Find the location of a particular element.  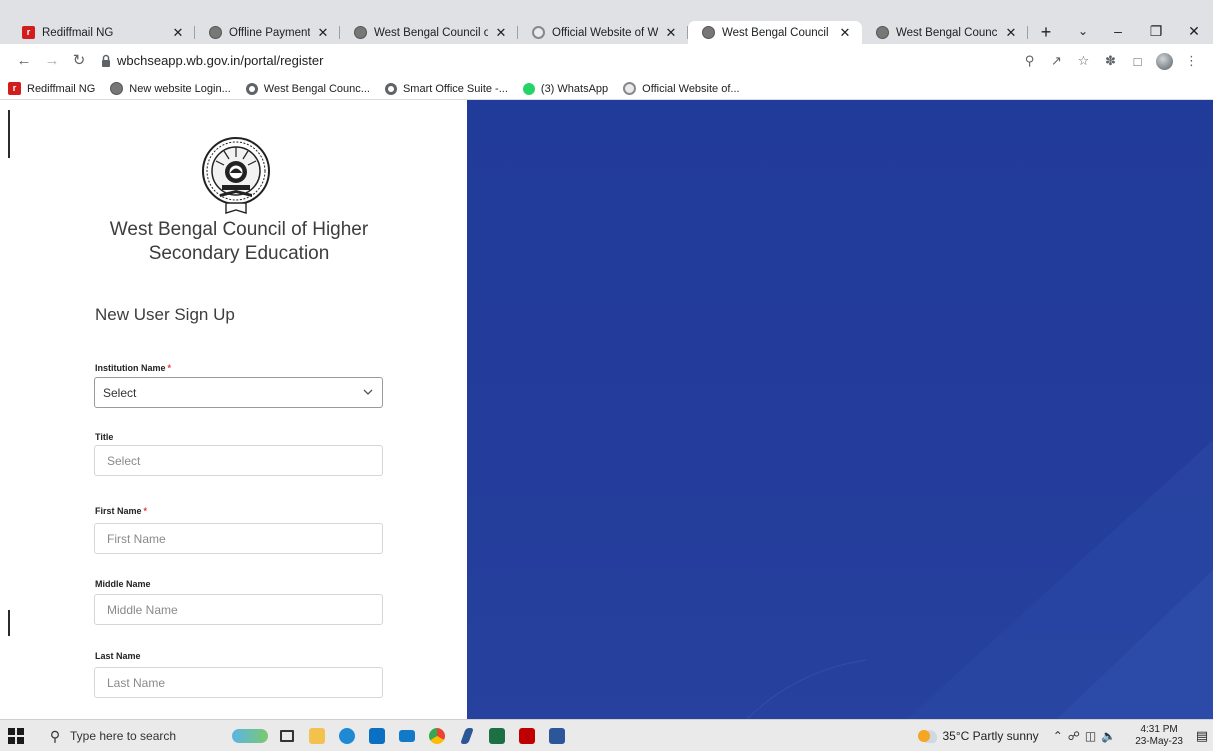

last-name-field: Last Name is located at coordinates (238, 682).